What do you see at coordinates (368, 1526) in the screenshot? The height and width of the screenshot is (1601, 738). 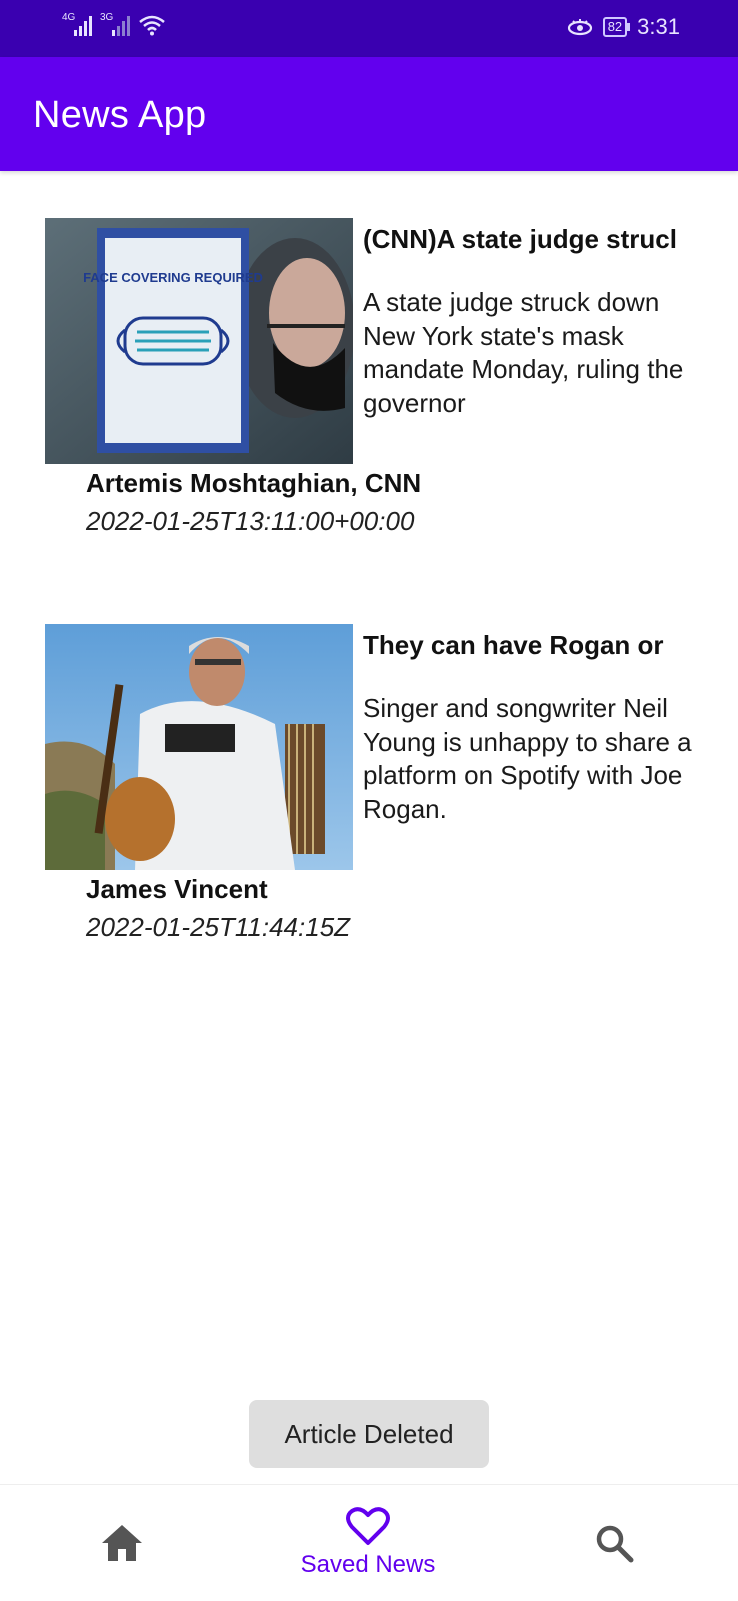 I see `heart-icon` at bounding box center [368, 1526].